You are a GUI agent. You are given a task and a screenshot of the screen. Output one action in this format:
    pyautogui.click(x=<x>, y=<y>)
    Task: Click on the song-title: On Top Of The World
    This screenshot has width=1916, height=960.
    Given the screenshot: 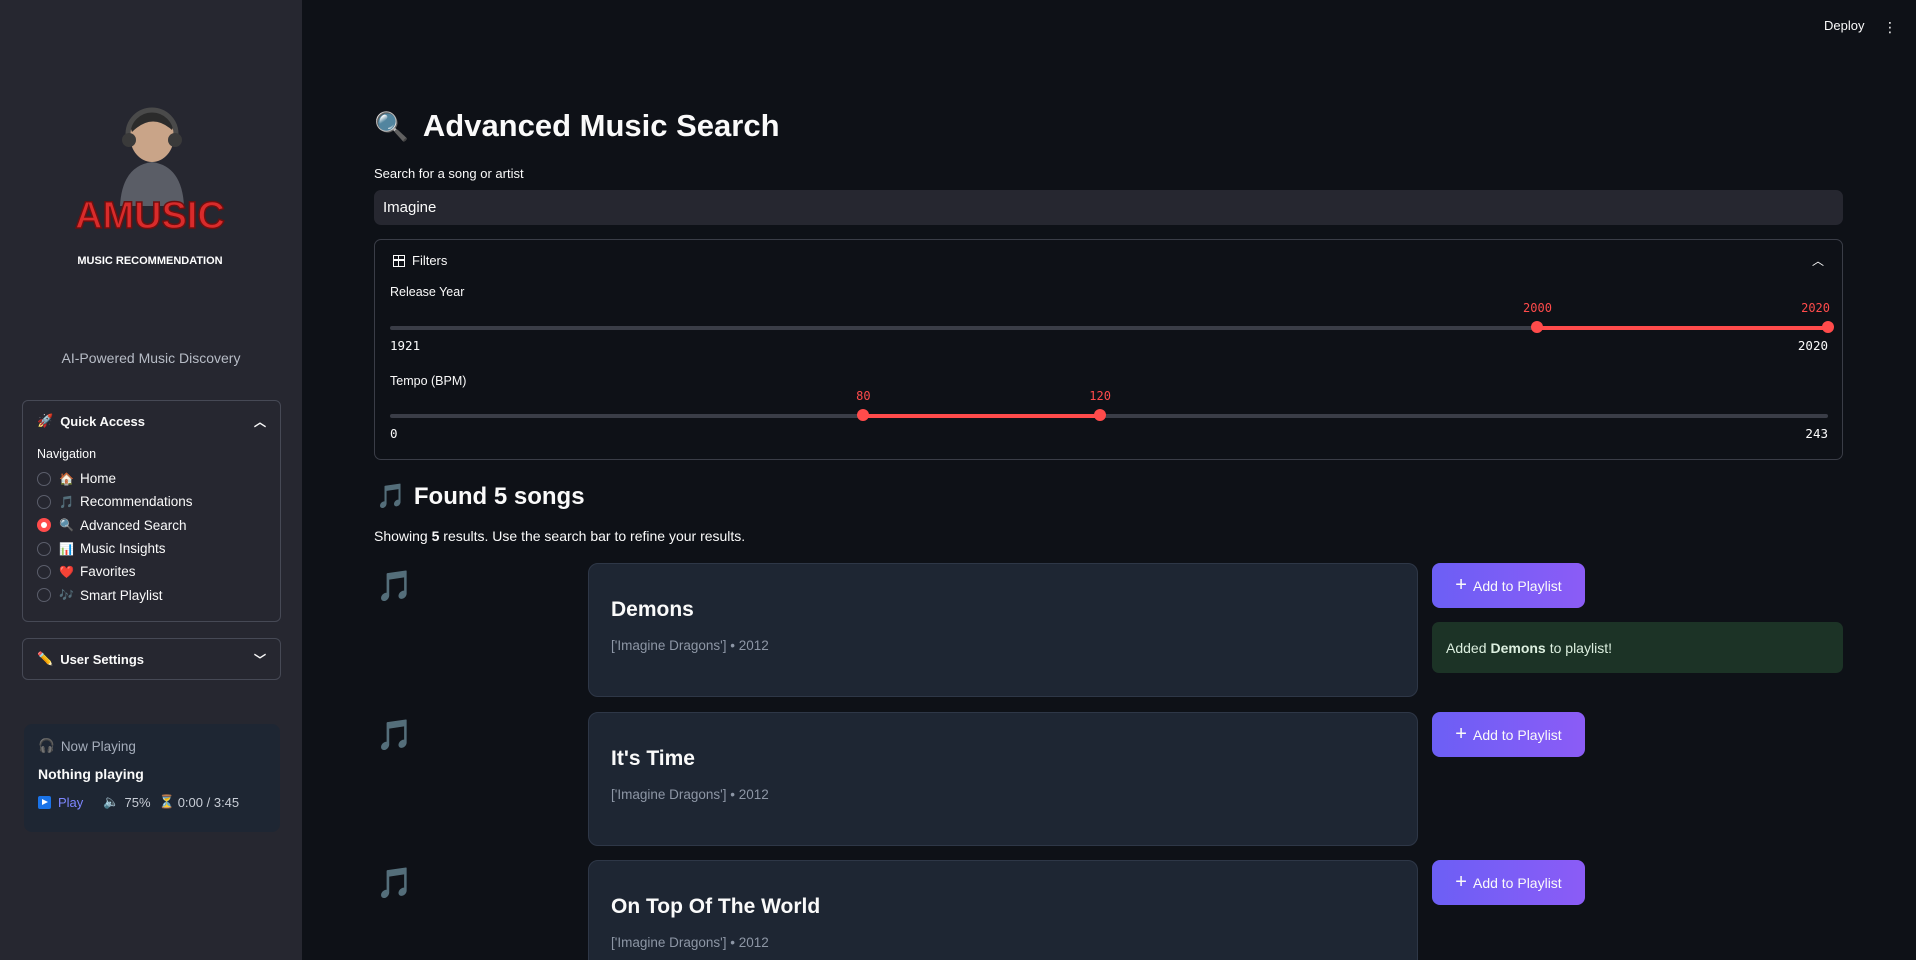 What is the action you would take?
    pyautogui.click(x=716, y=906)
    